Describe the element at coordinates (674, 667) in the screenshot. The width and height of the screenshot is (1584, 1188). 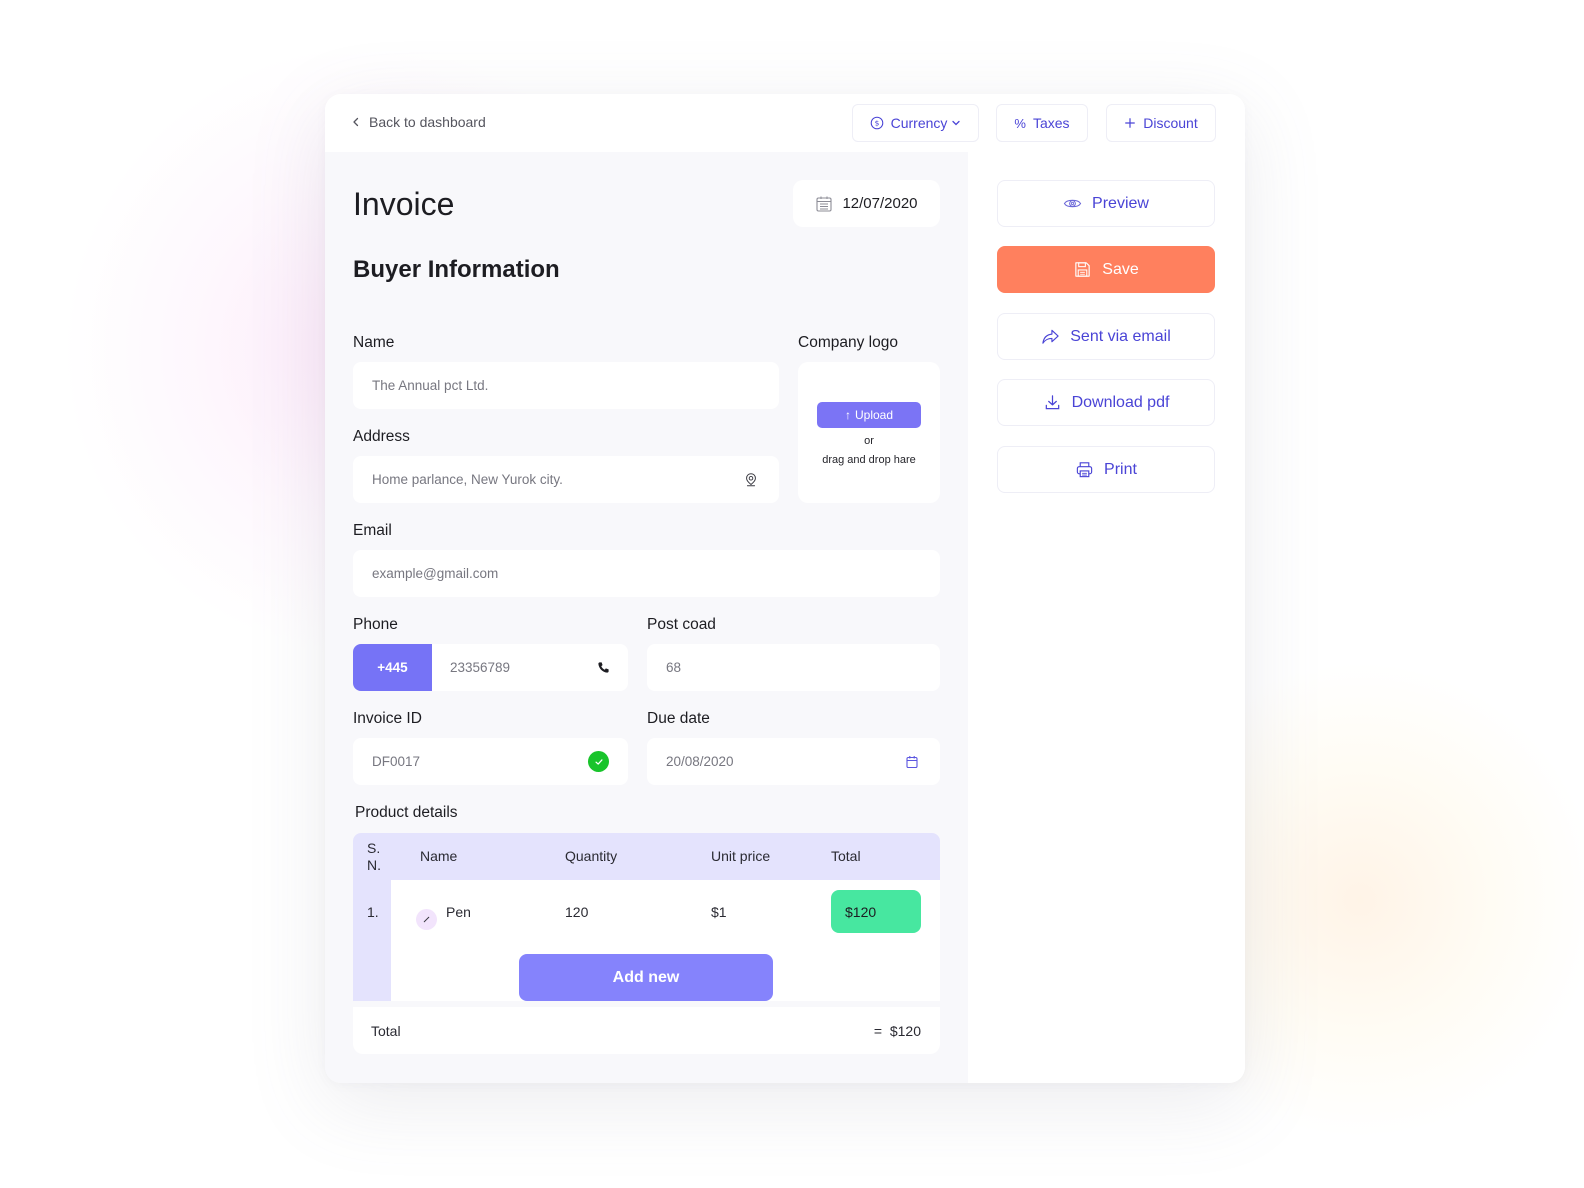
I see `post-code-value: 68` at that location.